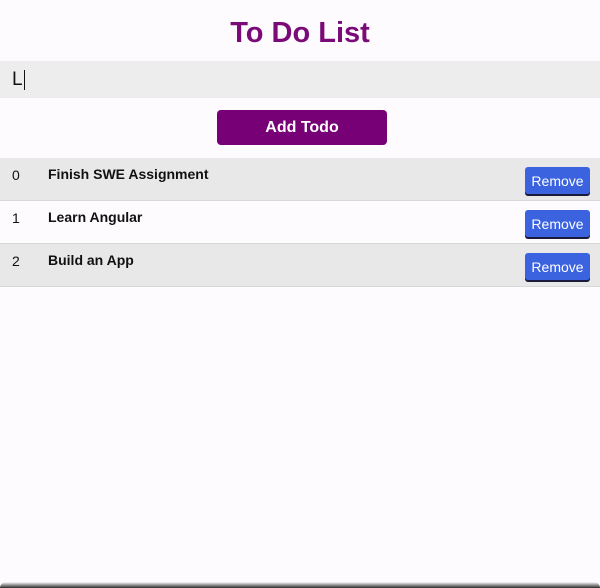 This screenshot has height=588, width=600. What do you see at coordinates (300, 265) in the screenshot?
I see `todo-row: 2 Build an App Remove` at bounding box center [300, 265].